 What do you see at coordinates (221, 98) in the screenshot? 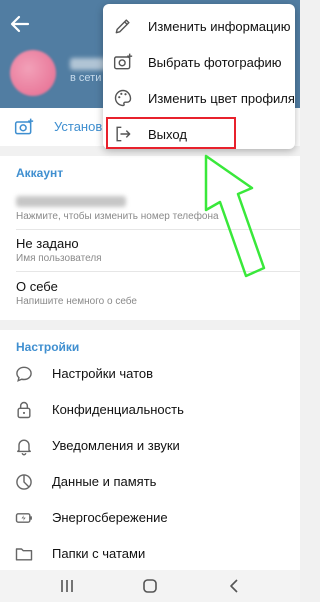
I see `menu-item-label: Изменить цвет профиля` at bounding box center [221, 98].